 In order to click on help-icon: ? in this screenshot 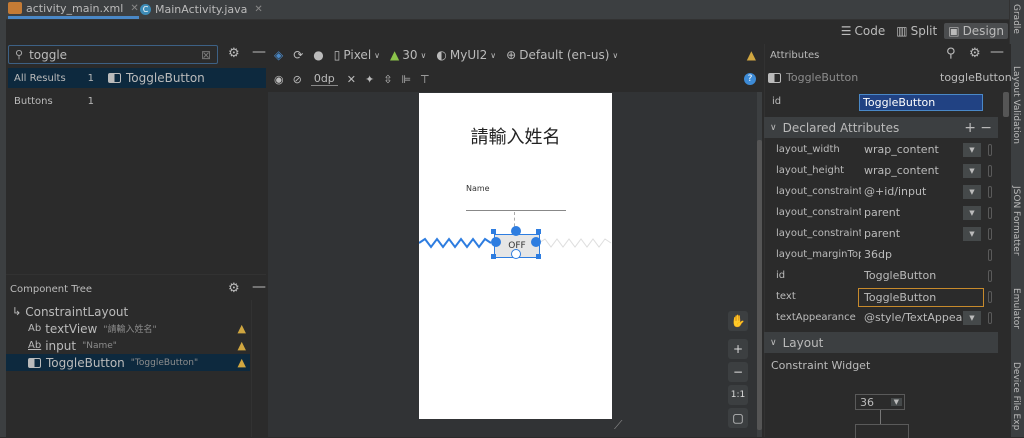, I will do `click(750, 79)`.